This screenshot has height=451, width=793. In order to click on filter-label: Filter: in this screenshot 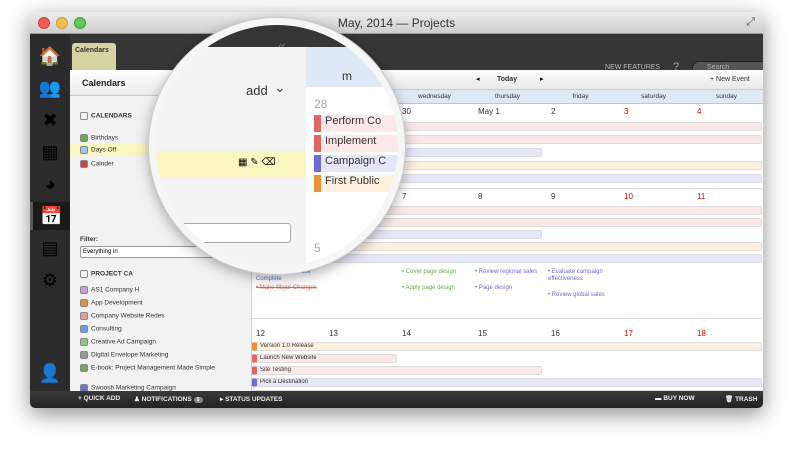, I will do `click(89, 239)`.